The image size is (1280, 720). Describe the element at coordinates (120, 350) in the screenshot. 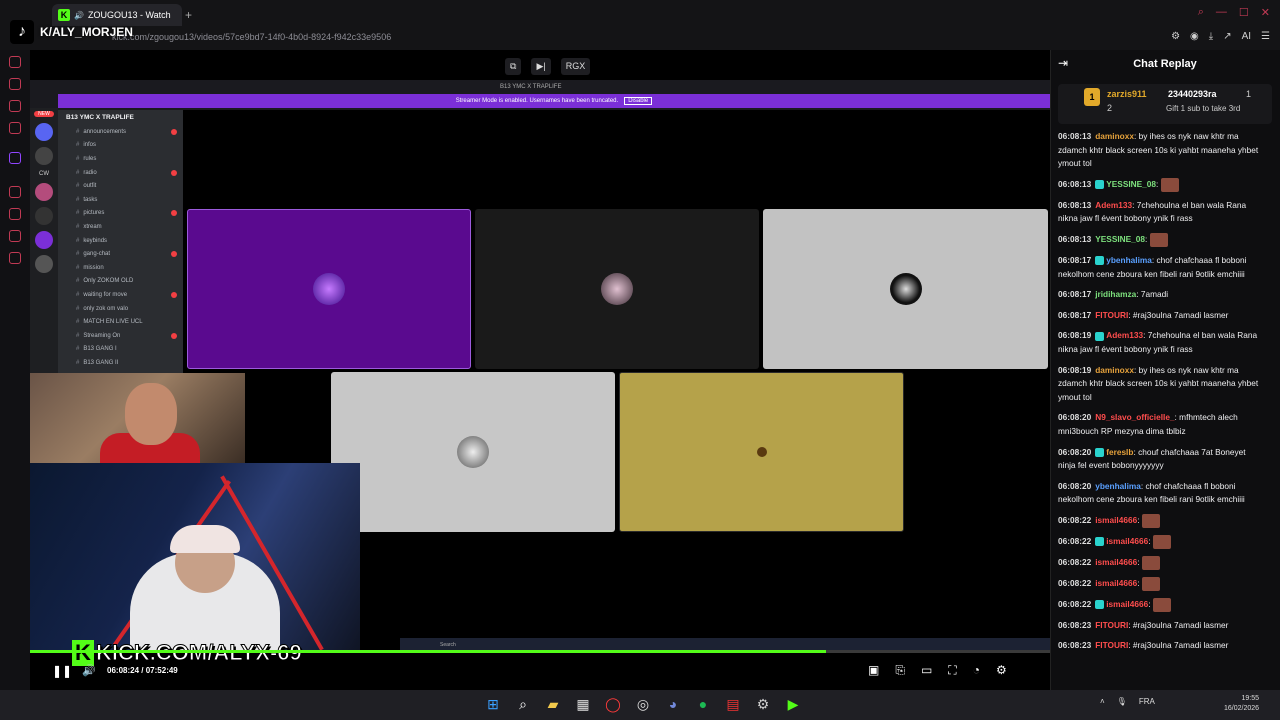

I see `channel-item: # B13 GANG I` at that location.